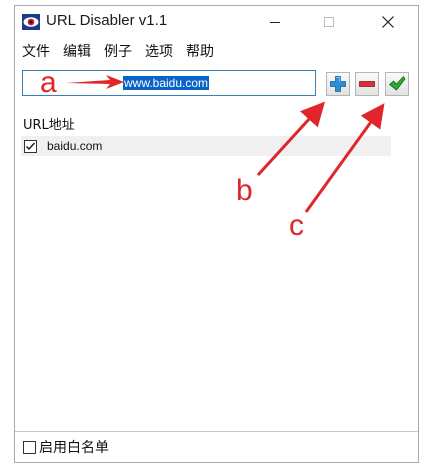 Image resolution: width=433 pixels, height=475 pixels. What do you see at coordinates (49, 125) in the screenshot?
I see `list-column-header: URL地址` at bounding box center [49, 125].